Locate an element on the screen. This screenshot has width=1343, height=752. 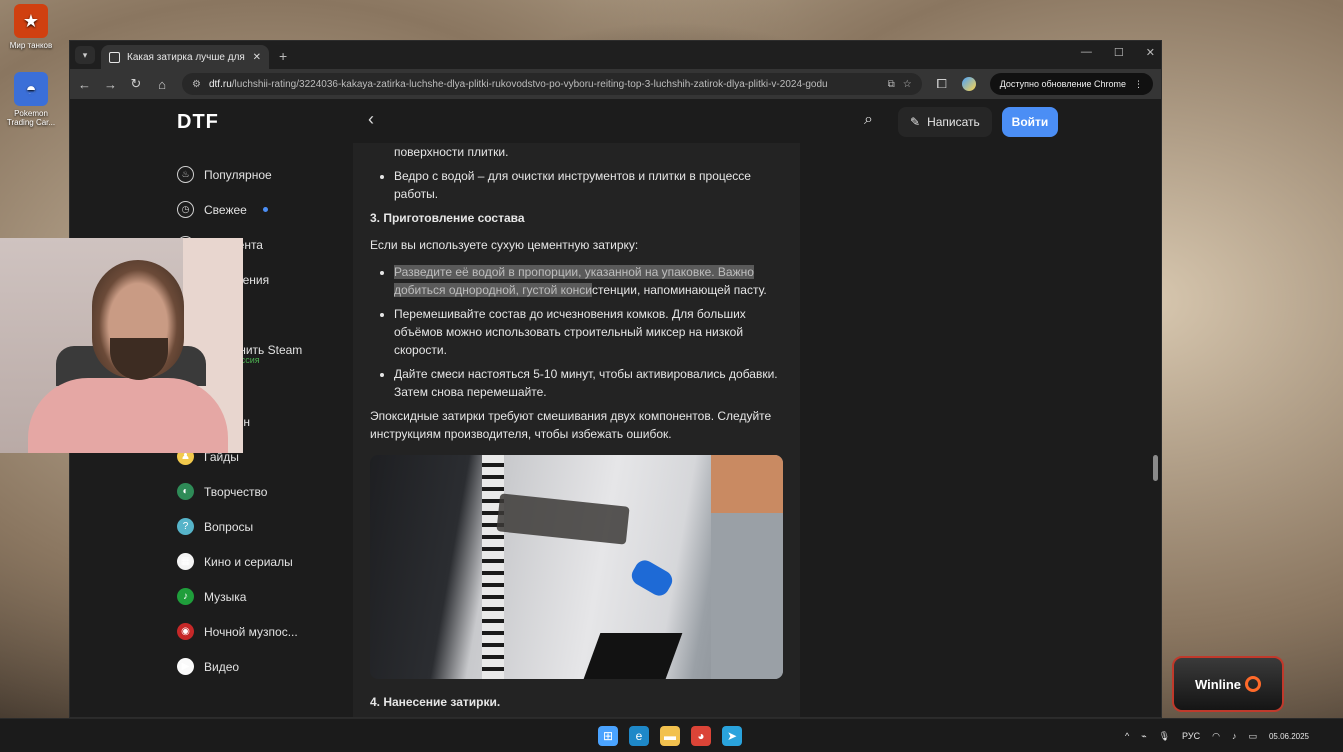
clock-icon: ◷ is located at coordinates (185, 209).